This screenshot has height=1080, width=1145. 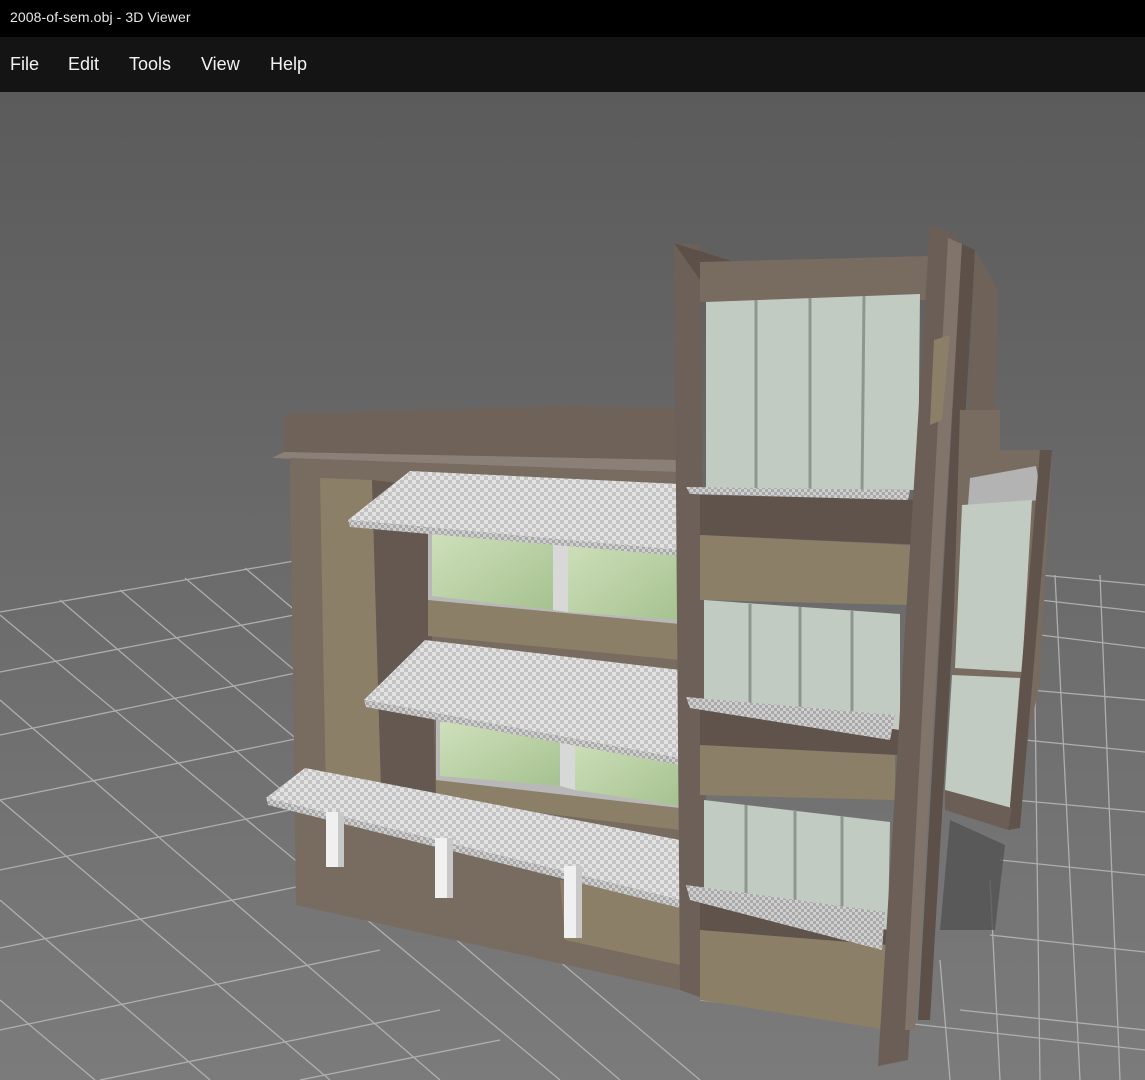 I want to click on menu-view: View, so click(x=220, y=64).